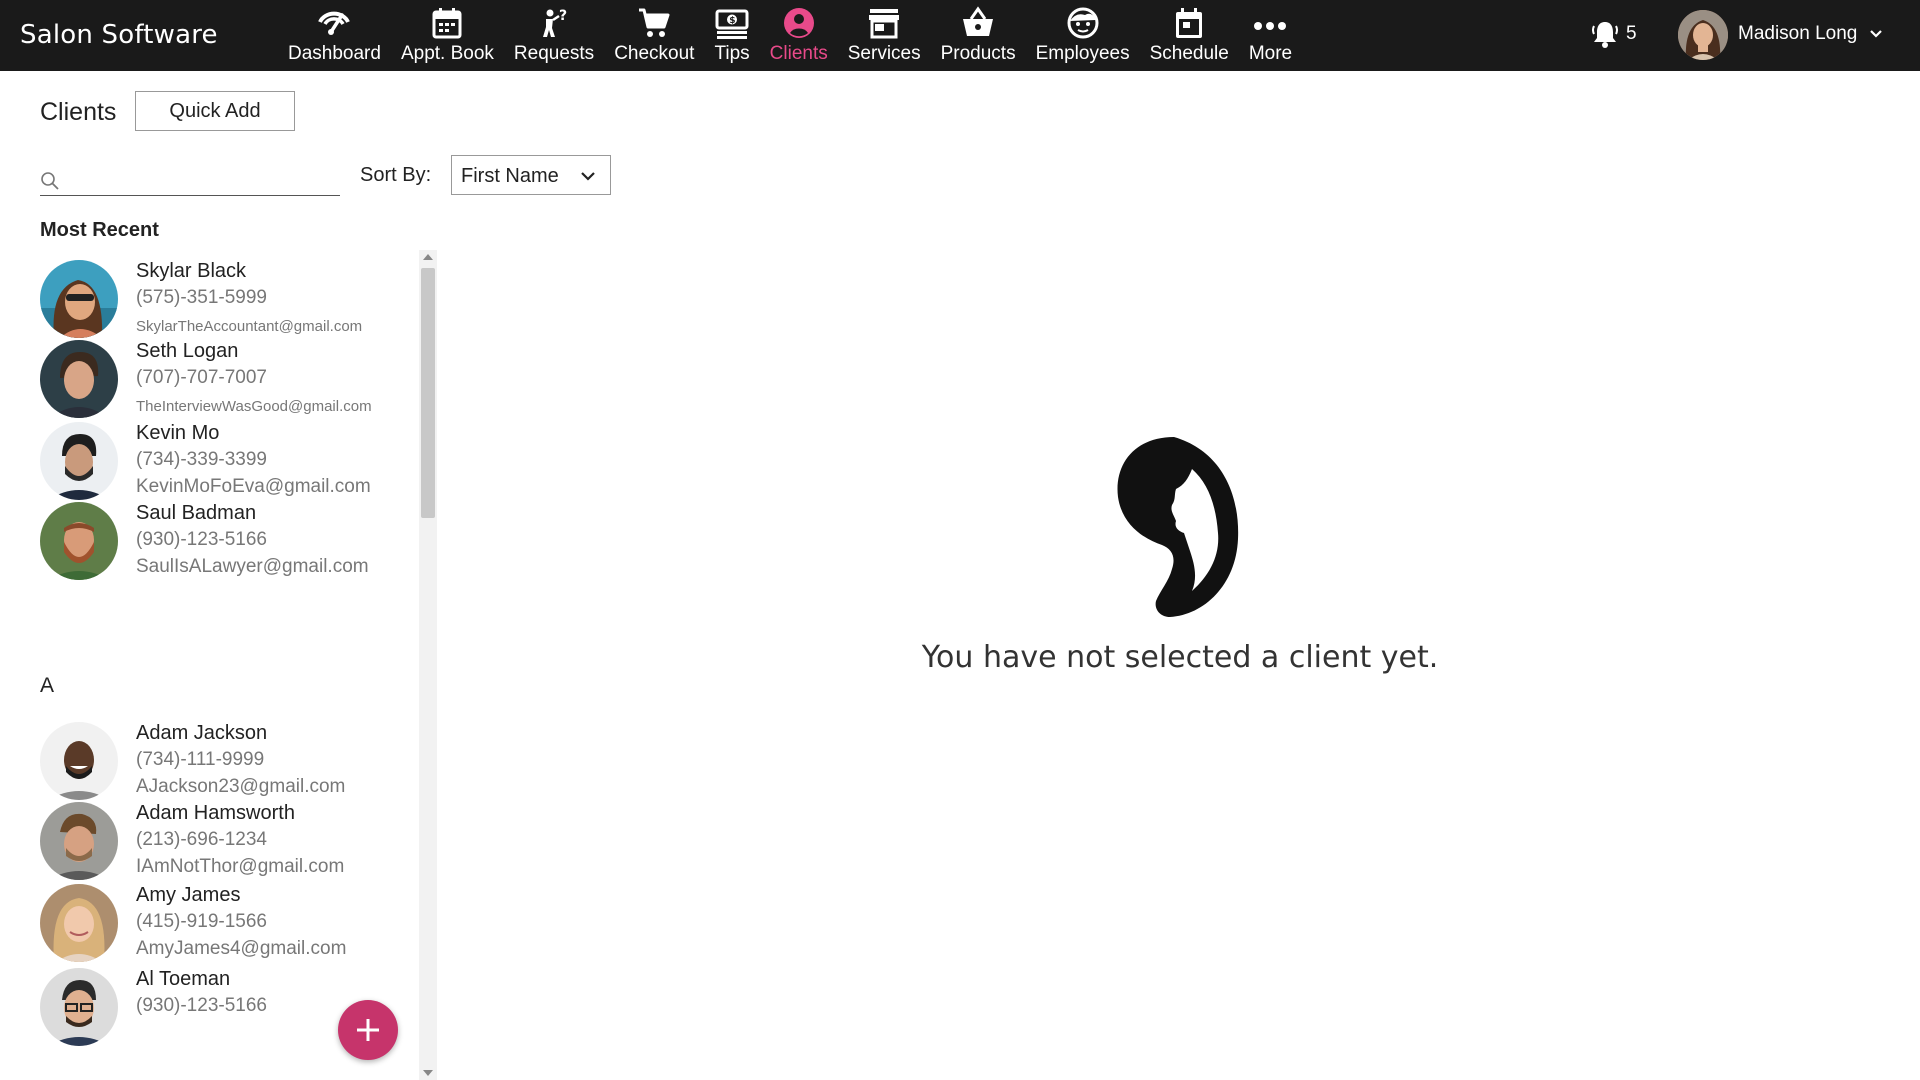 Image resolution: width=1920 pixels, height=1080 pixels. I want to click on scroll-down-arrow-icon, so click(428, 1073).